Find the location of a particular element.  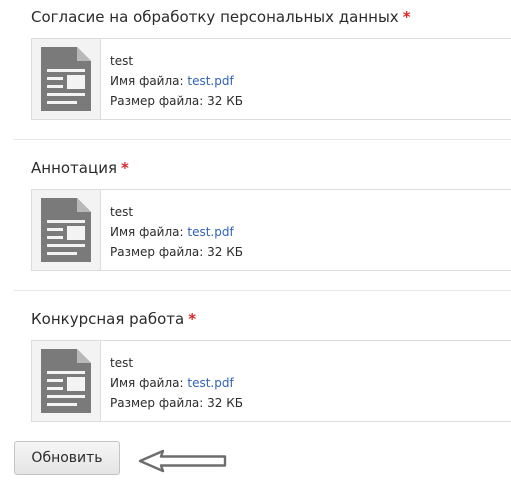

section-title: Аннотация * is located at coordinates (80, 168).